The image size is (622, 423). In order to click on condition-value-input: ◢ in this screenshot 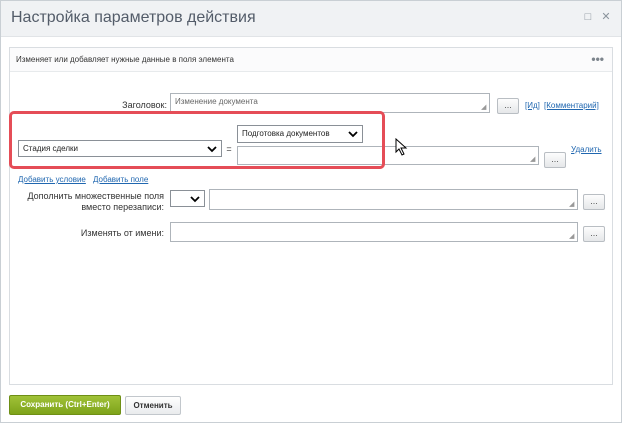, I will do `click(388, 155)`.